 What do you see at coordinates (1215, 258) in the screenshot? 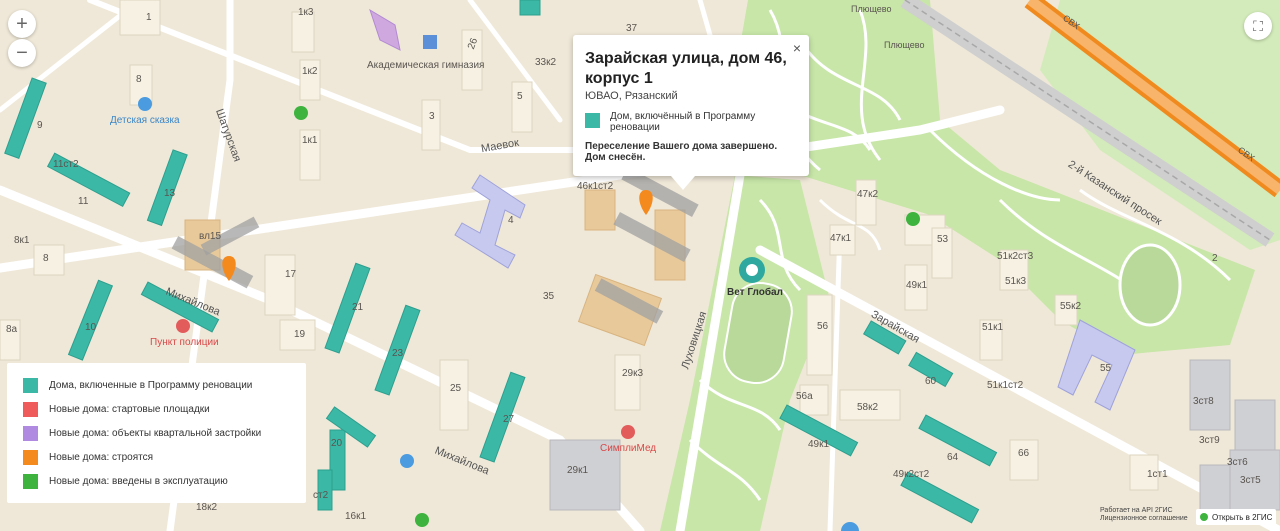
I see `house-number: 2` at bounding box center [1215, 258].